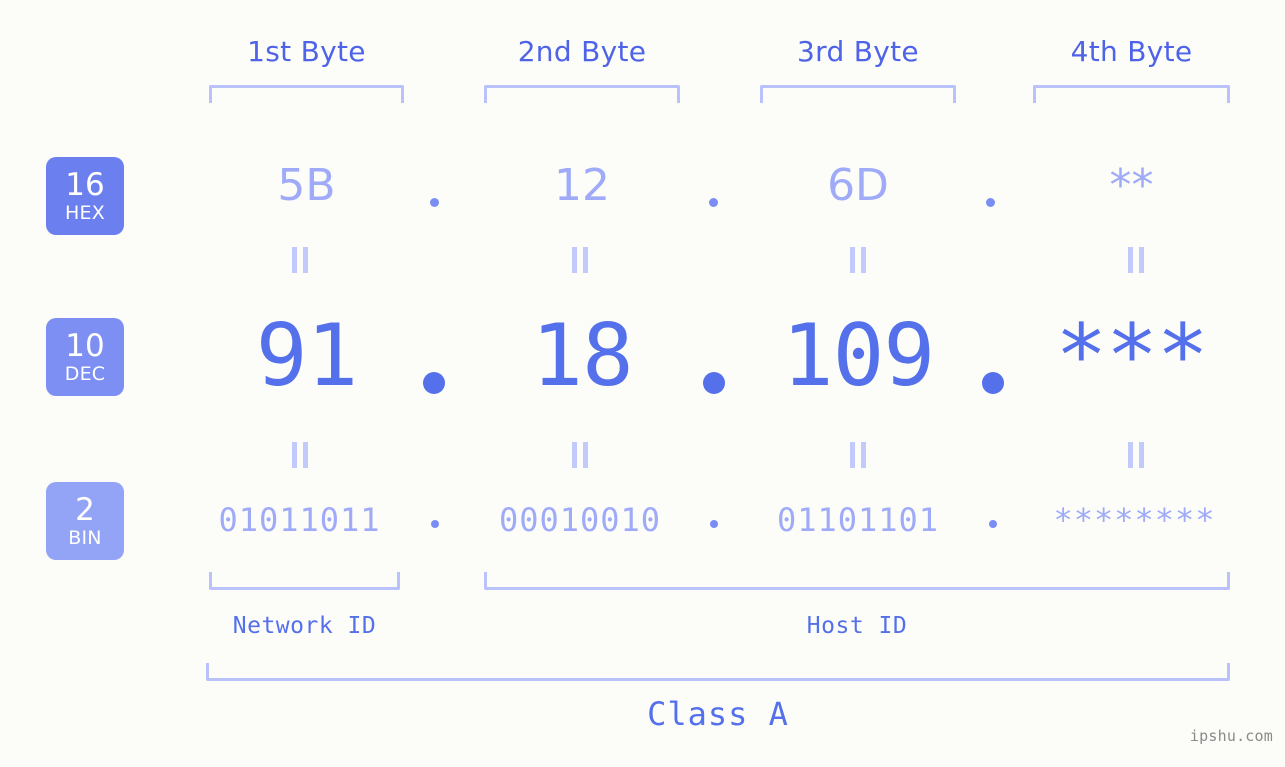 The image size is (1285, 767). I want to click on byte-header-4: 4th Byte, so click(1131, 52).